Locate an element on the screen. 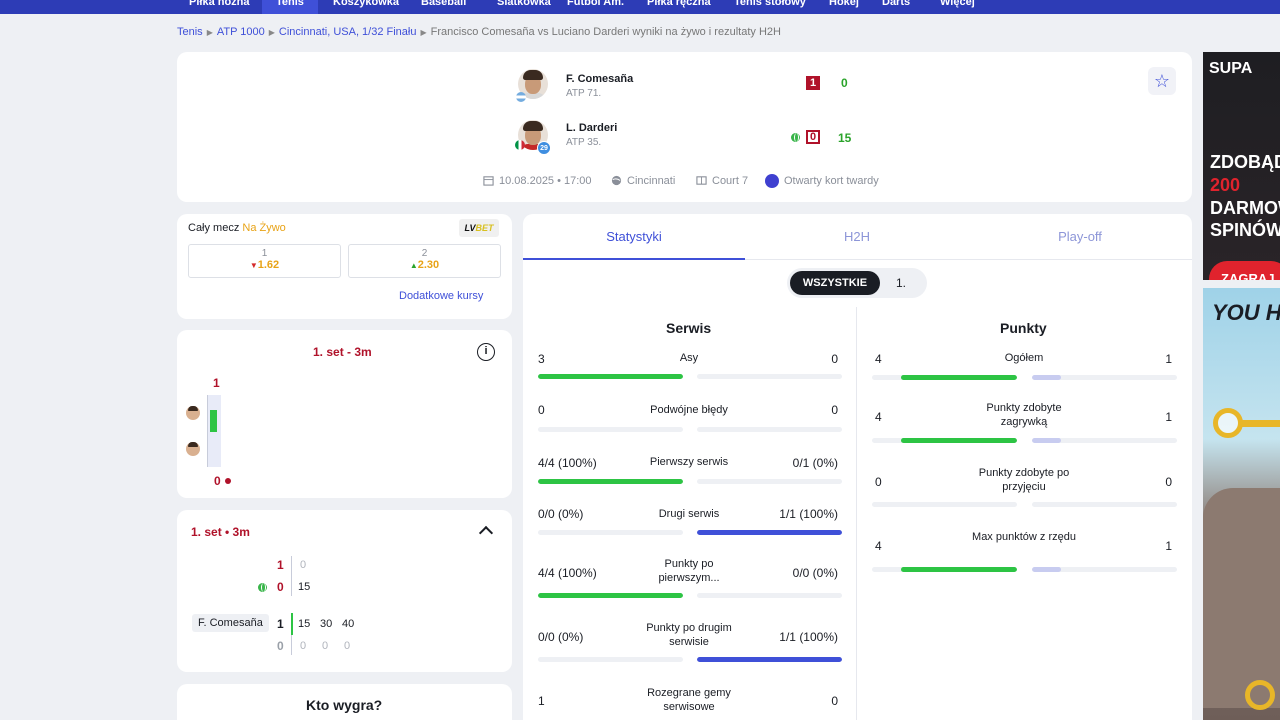 This screenshot has height=720, width=1280. nav-volleyball: Siatkówka is located at coordinates (524, 4).